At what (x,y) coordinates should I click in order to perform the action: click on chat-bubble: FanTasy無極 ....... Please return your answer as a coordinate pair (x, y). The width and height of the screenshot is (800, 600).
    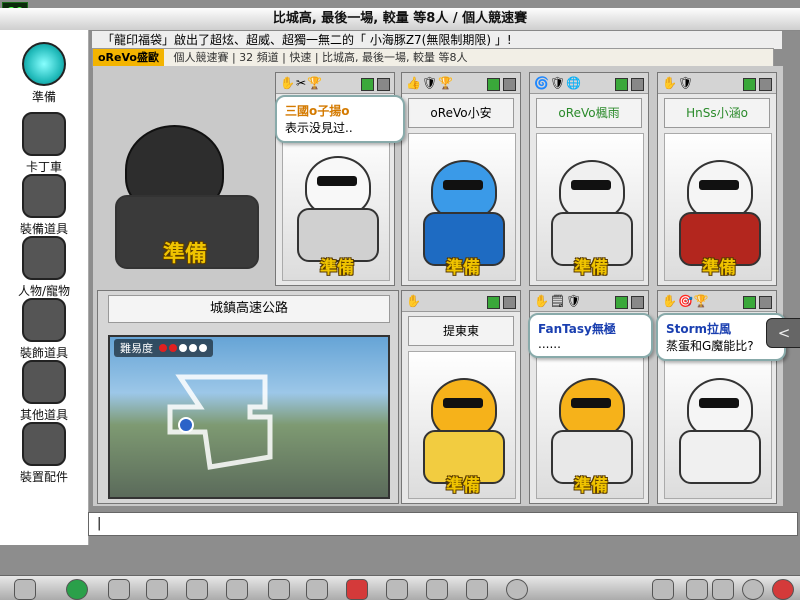
    Looking at the image, I should click on (590, 335).